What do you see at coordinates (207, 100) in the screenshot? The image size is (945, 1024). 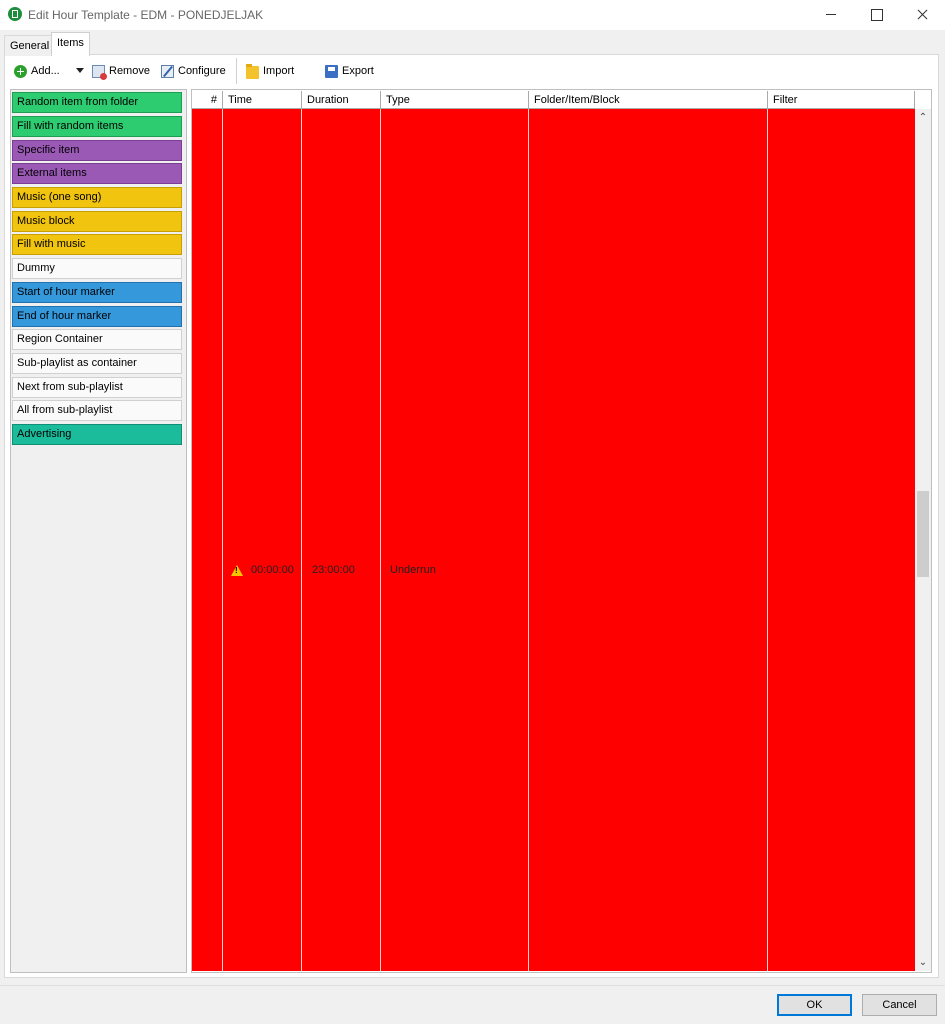 I see `column-header-number: #` at bounding box center [207, 100].